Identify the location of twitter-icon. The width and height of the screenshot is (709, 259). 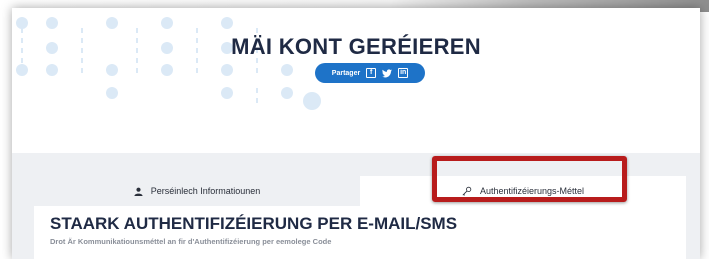
(387, 73).